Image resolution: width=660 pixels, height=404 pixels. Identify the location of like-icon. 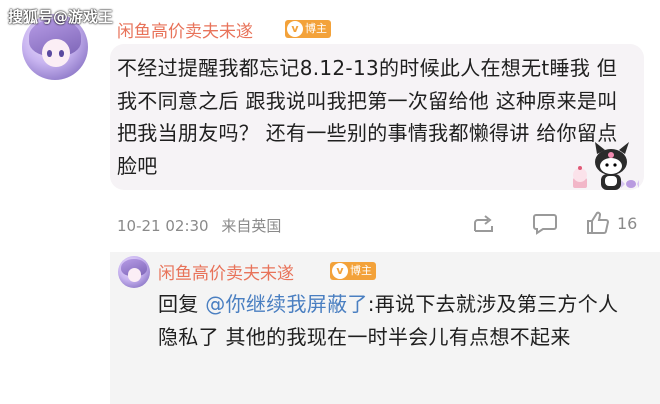
(598, 223).